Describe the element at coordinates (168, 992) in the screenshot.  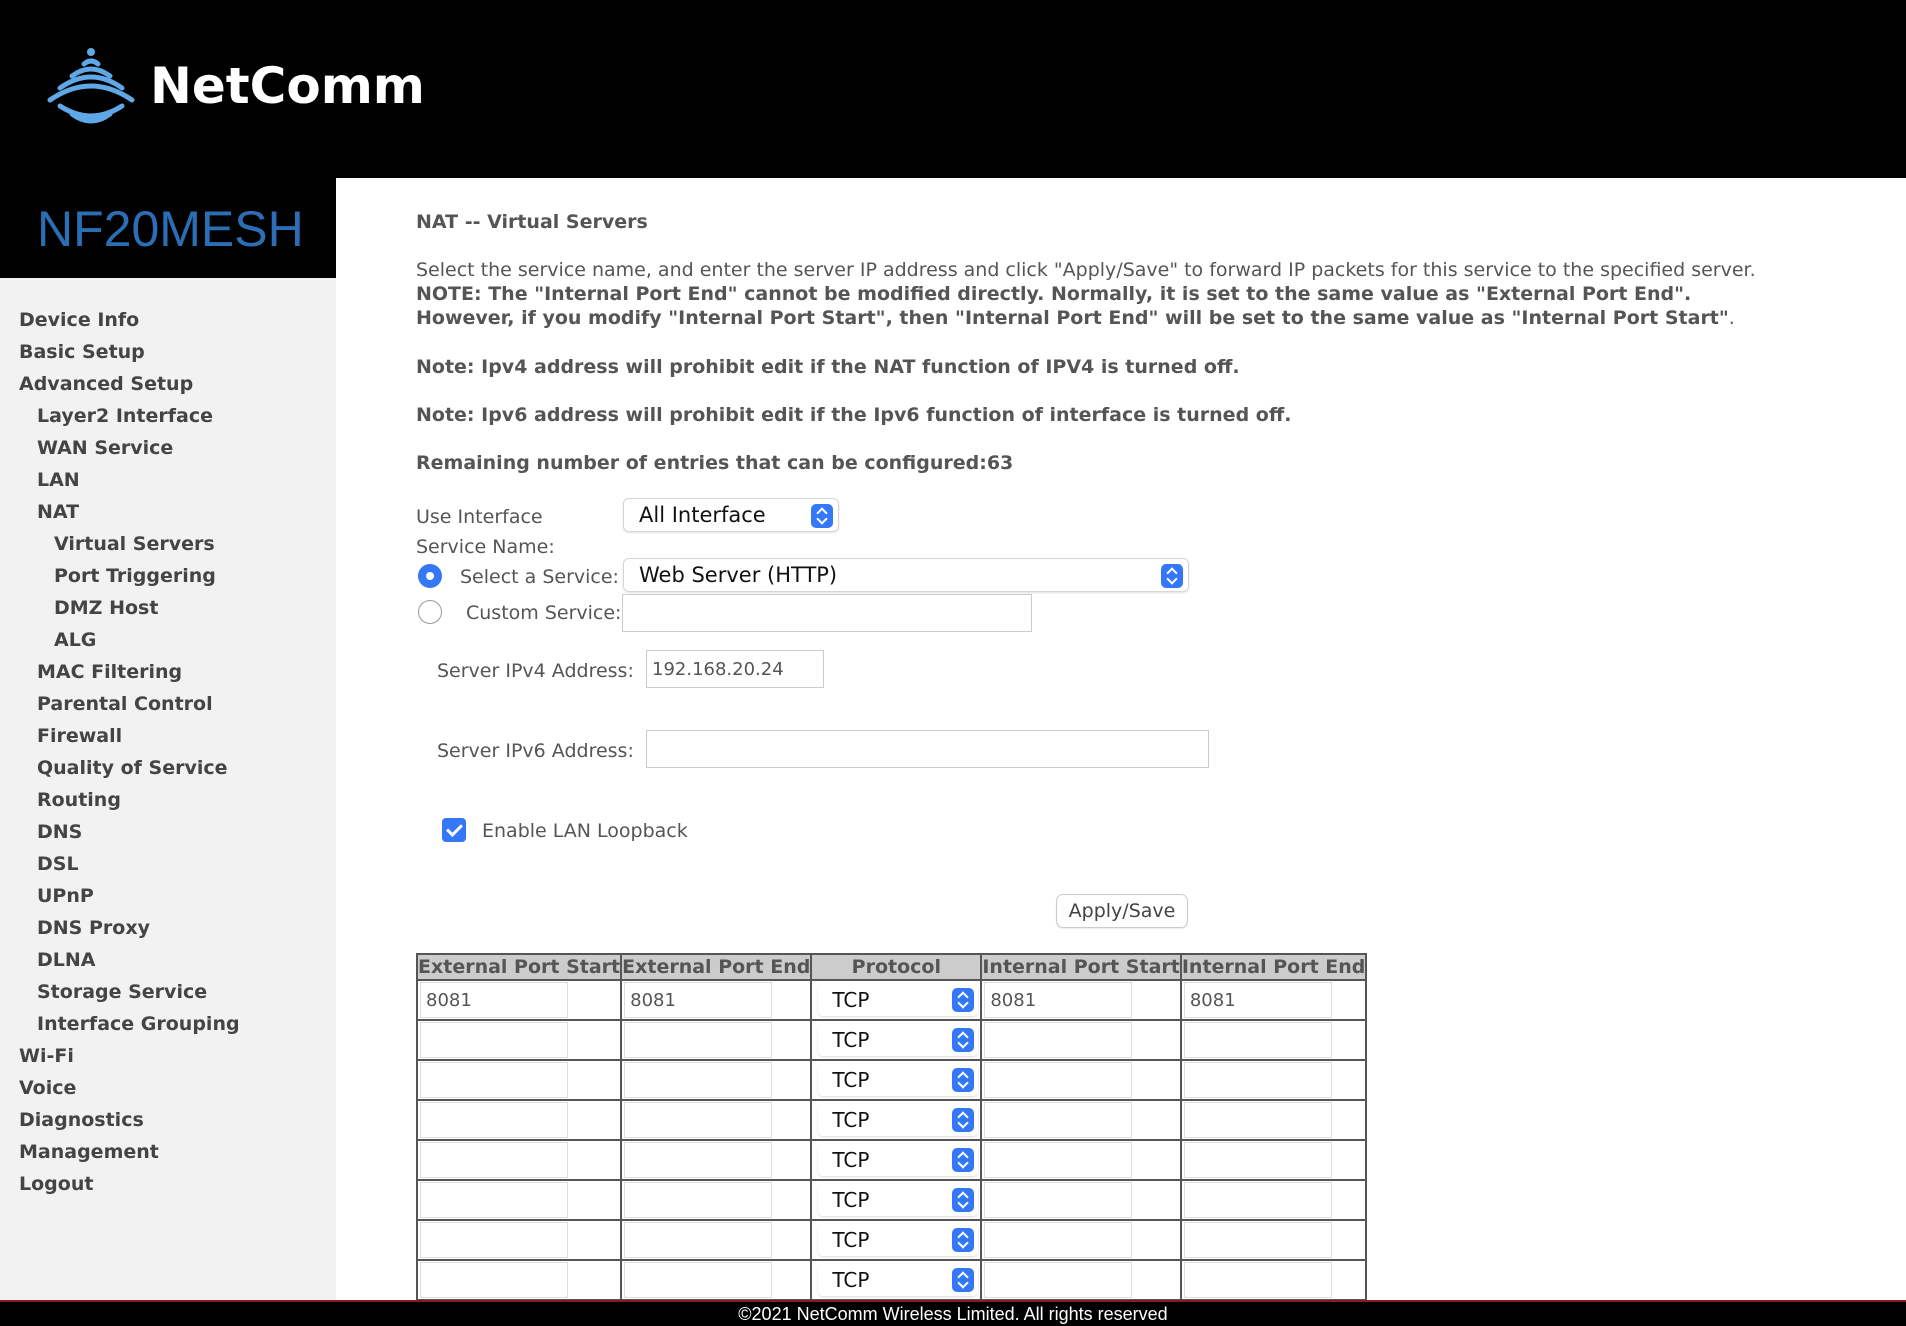
I see `sidebar-item-storage-service: Storage Service` at that location.